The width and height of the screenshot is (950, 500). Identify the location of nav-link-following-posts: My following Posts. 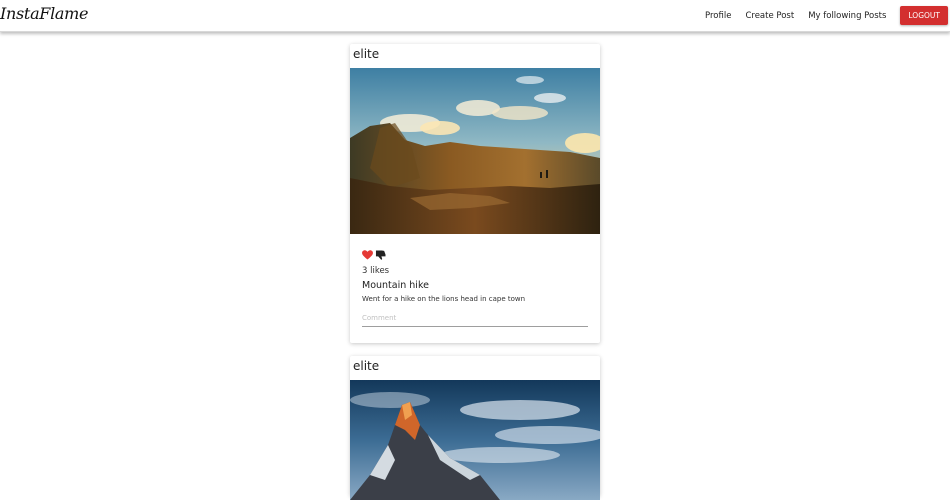
(847, 16).